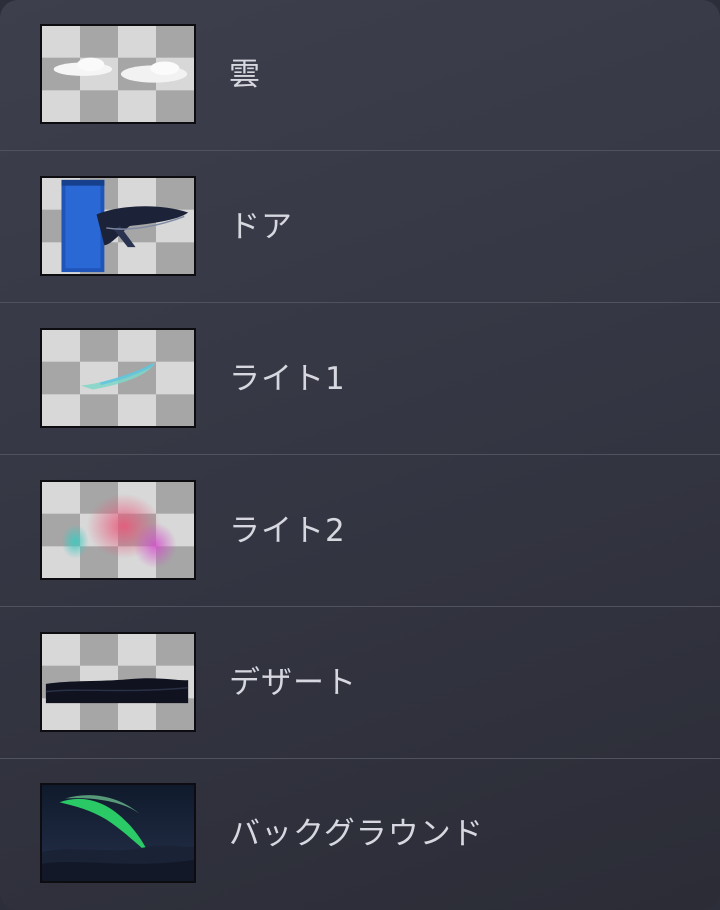 The width and height of the screenshot is (720, 910). I want to click on layer-thumbnail-light1, so click(118, 378).